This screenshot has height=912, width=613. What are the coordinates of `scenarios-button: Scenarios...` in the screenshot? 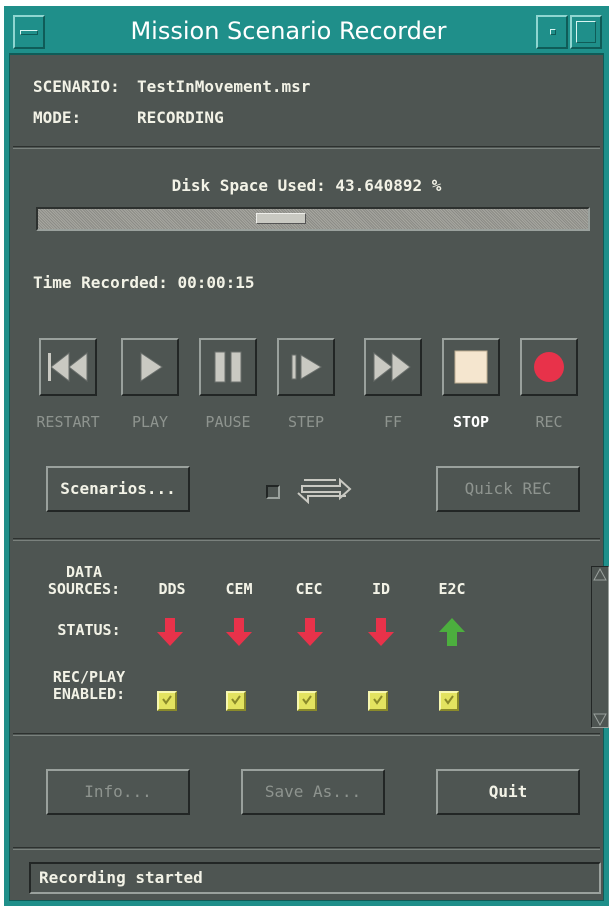 It's located at (118, 489).